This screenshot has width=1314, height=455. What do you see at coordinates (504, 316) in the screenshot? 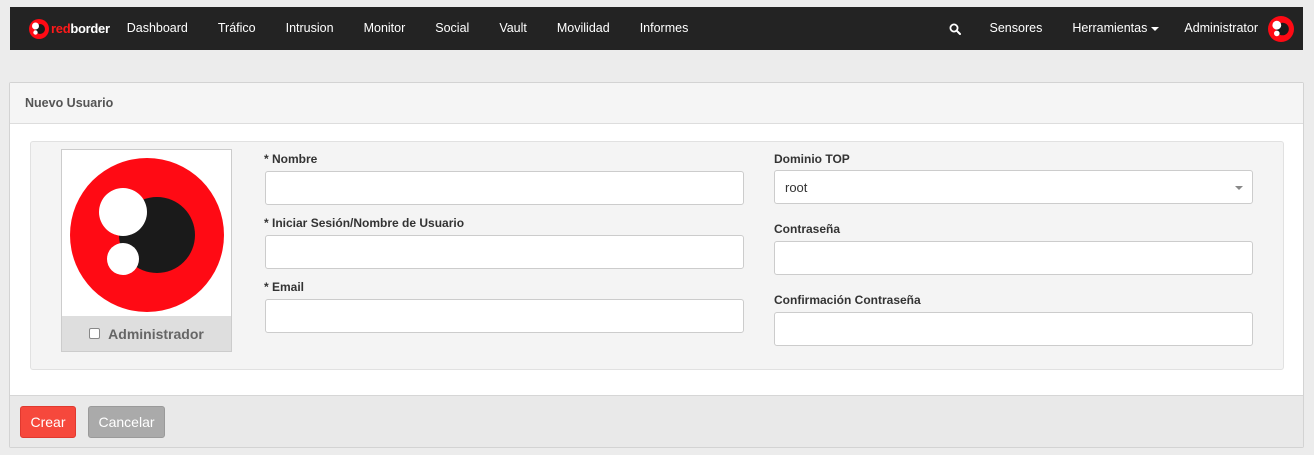
I see `email-input` at bounding box center [504, 316].